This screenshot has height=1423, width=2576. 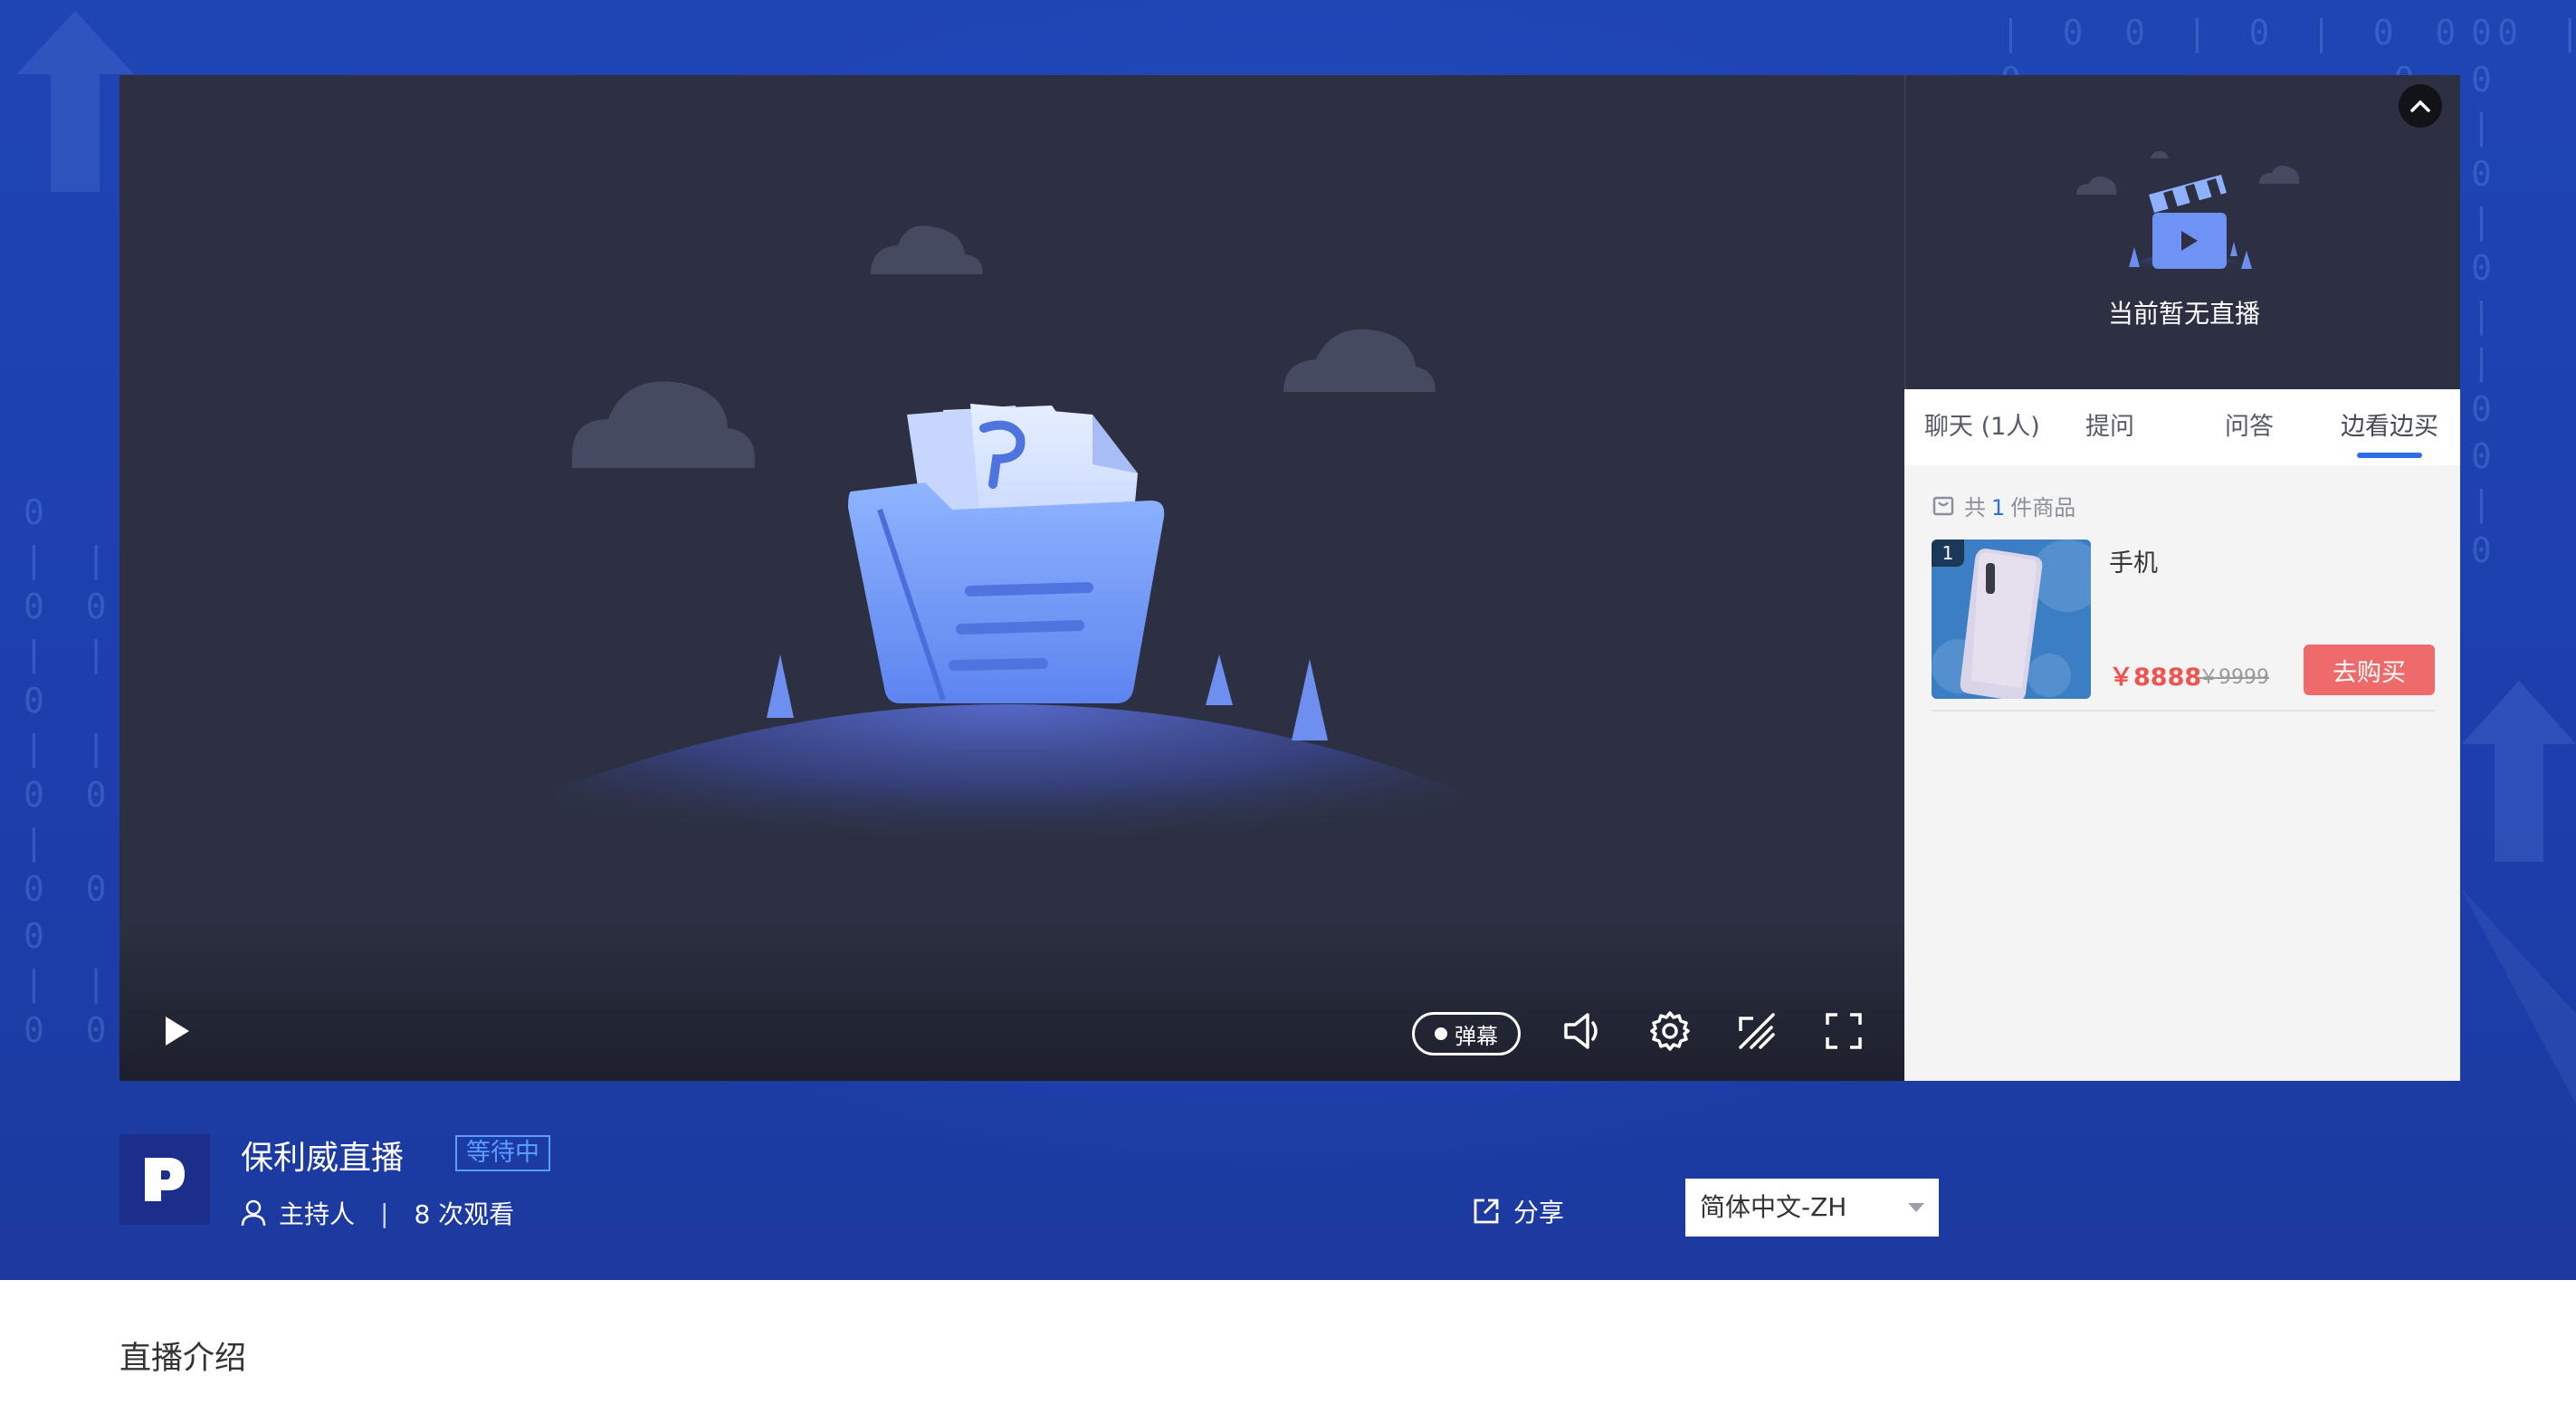 I want to click on volume-button, so click(x=1584, y=1031).